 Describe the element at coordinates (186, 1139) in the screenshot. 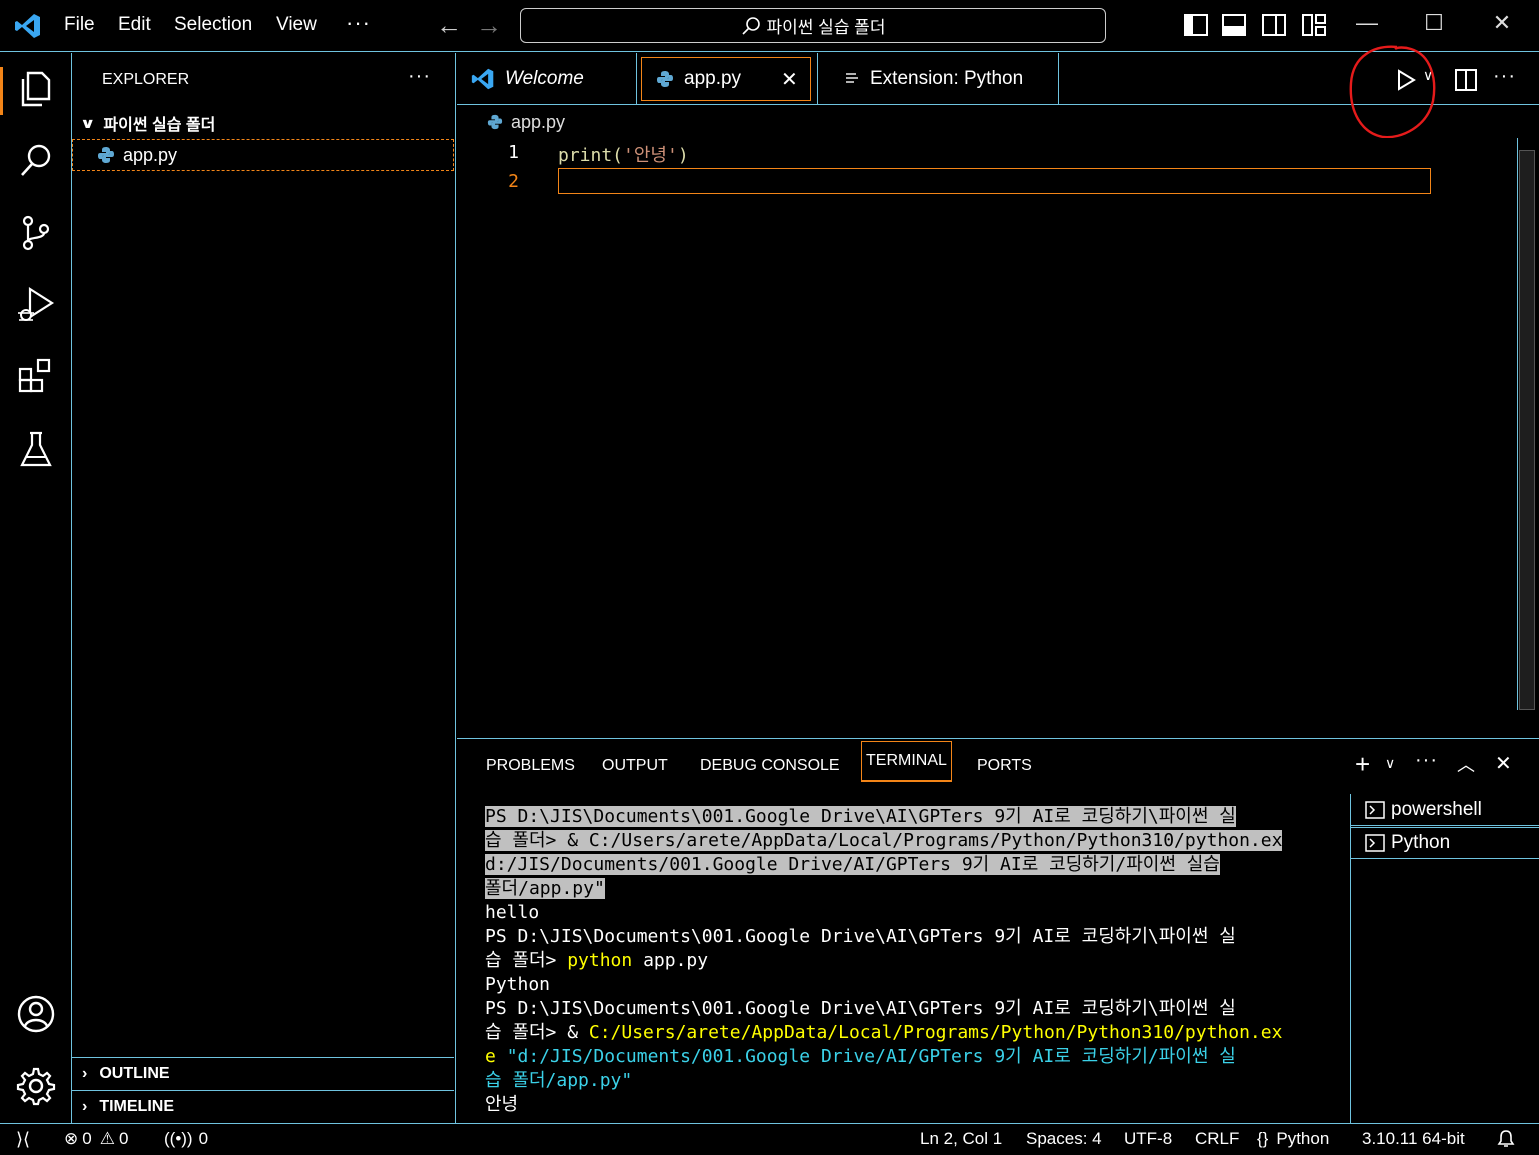

I see `ports-indicator: ((•)) 0` at that location.